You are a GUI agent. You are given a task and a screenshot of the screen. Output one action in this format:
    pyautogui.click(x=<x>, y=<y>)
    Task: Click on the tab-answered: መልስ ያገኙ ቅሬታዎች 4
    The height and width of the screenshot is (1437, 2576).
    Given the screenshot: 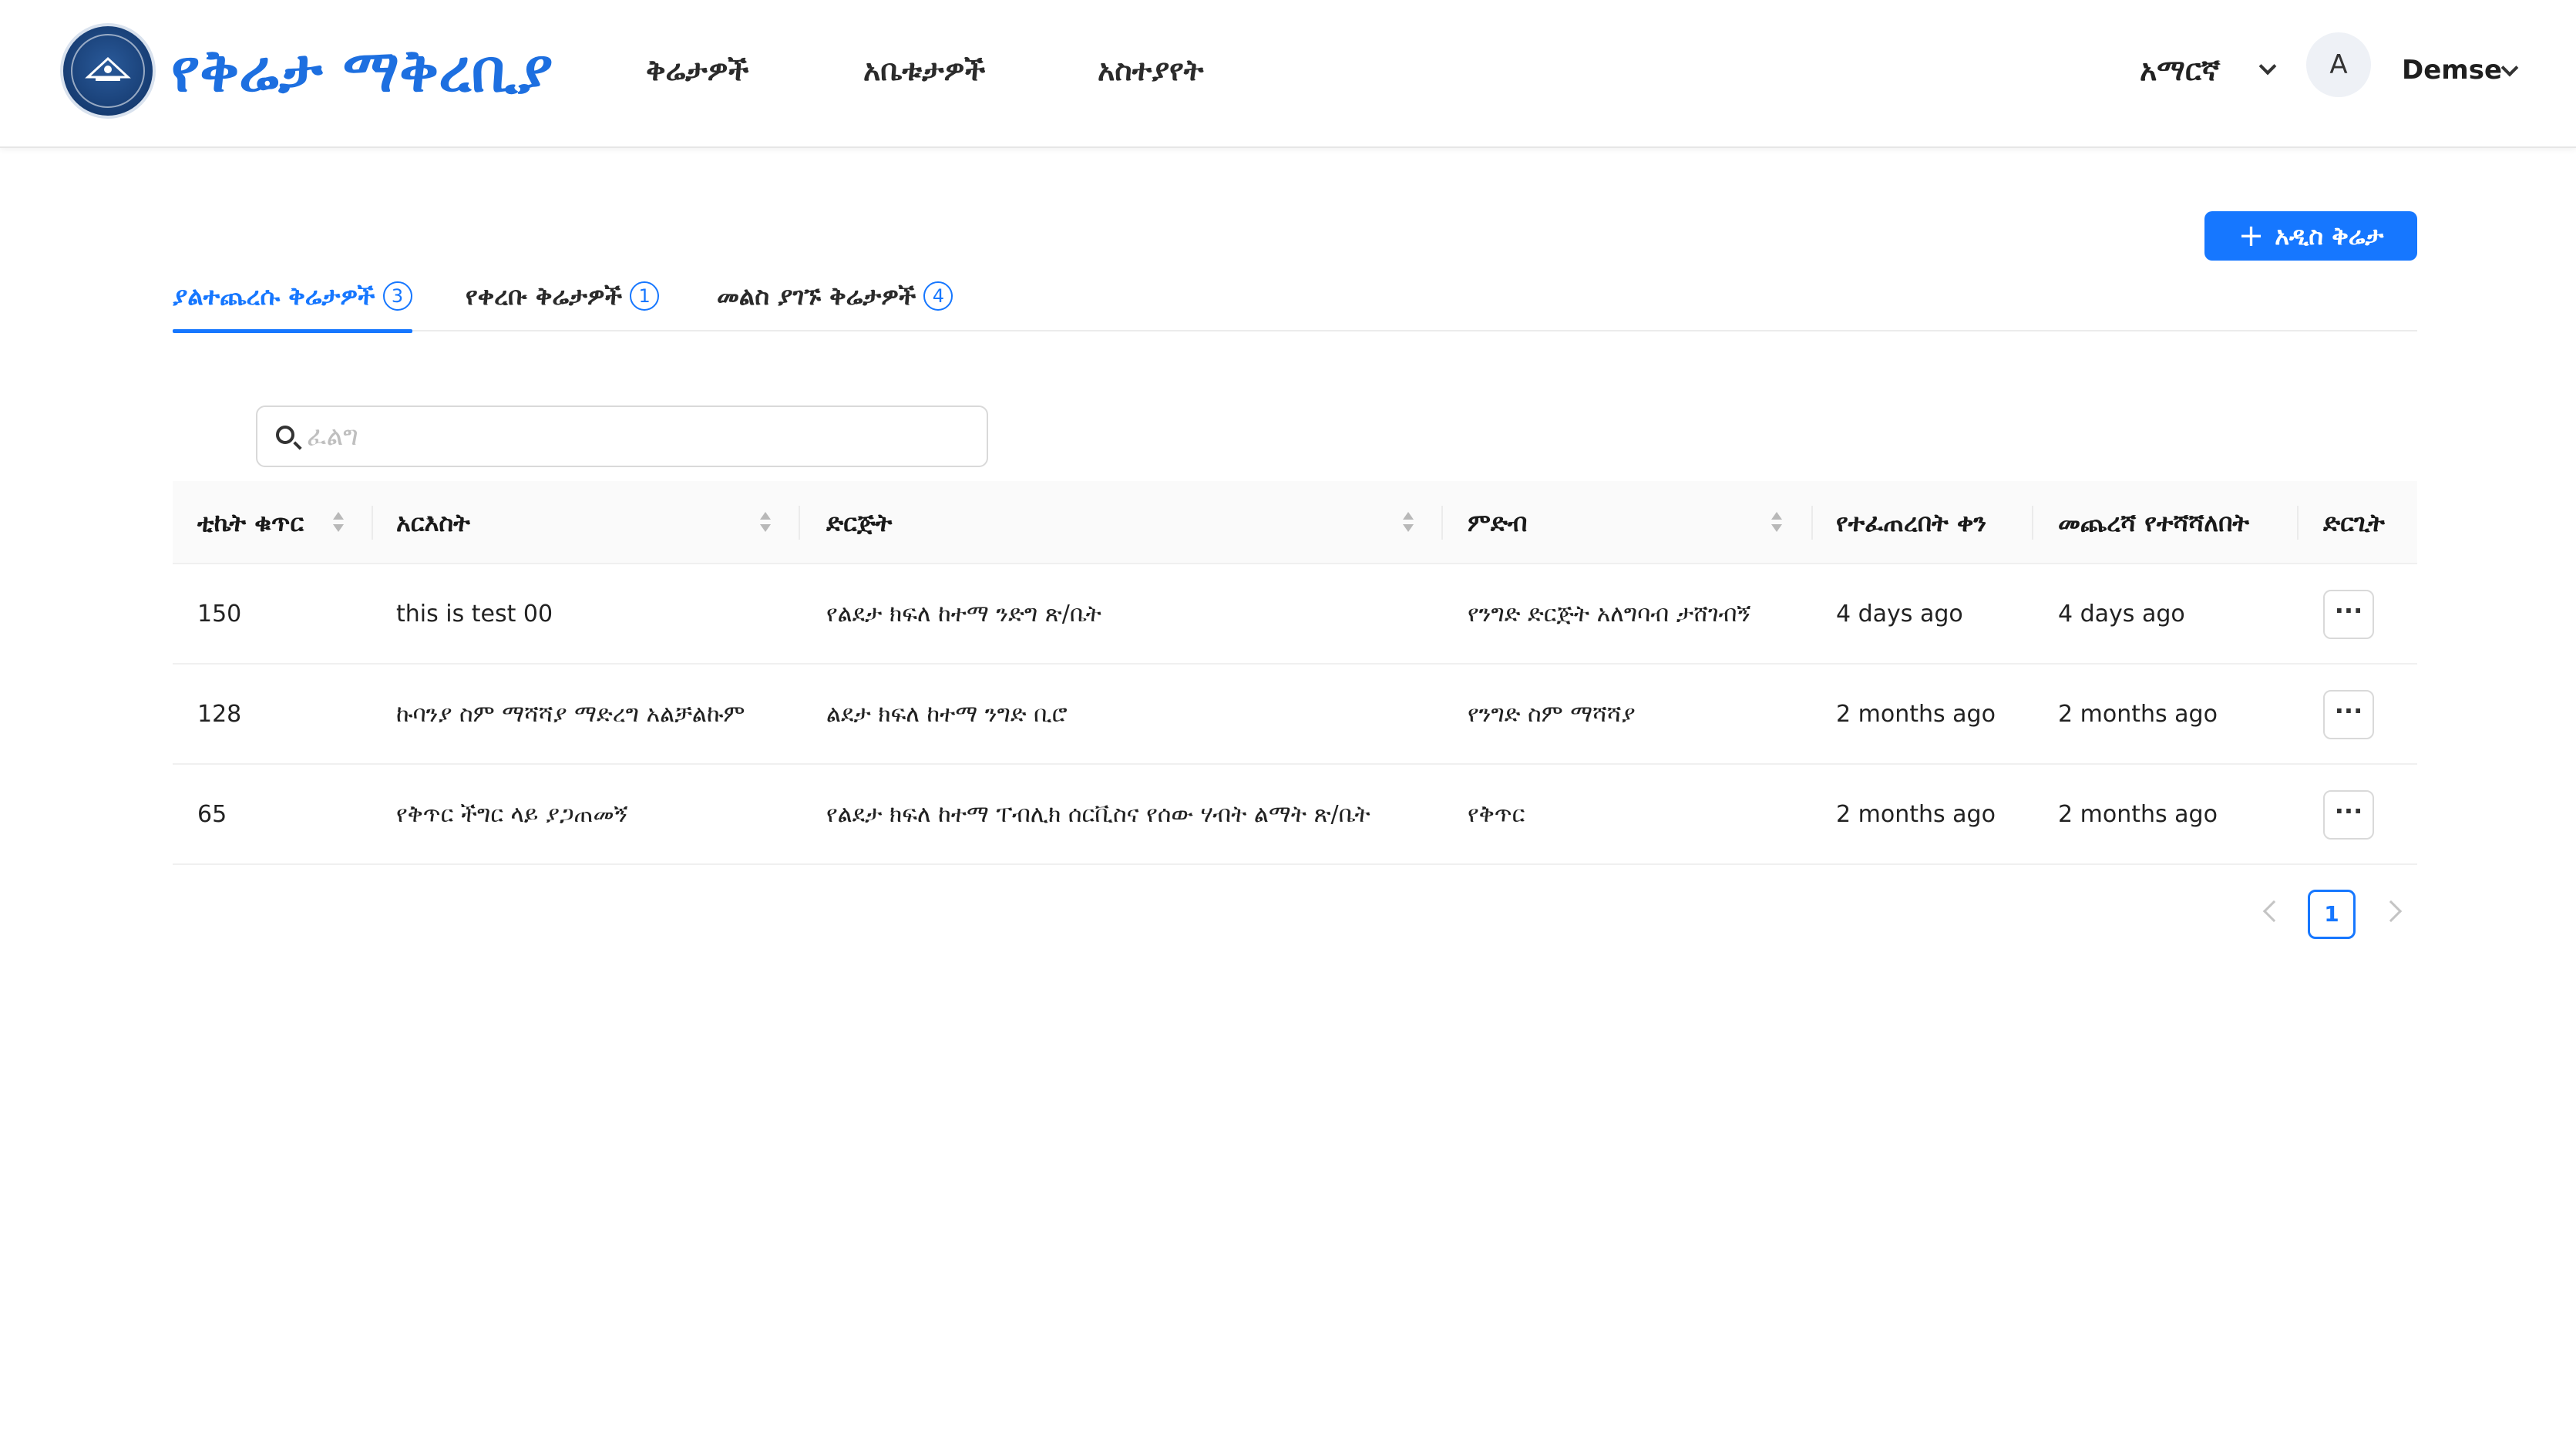 What is the action you would take?
    pyautogui.click(x=835, y=303)
    